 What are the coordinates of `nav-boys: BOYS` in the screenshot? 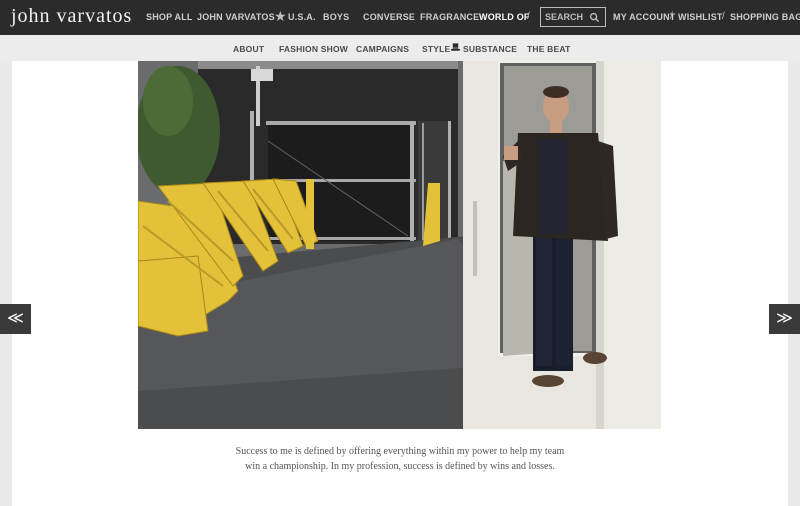 It's located at (336, 17).